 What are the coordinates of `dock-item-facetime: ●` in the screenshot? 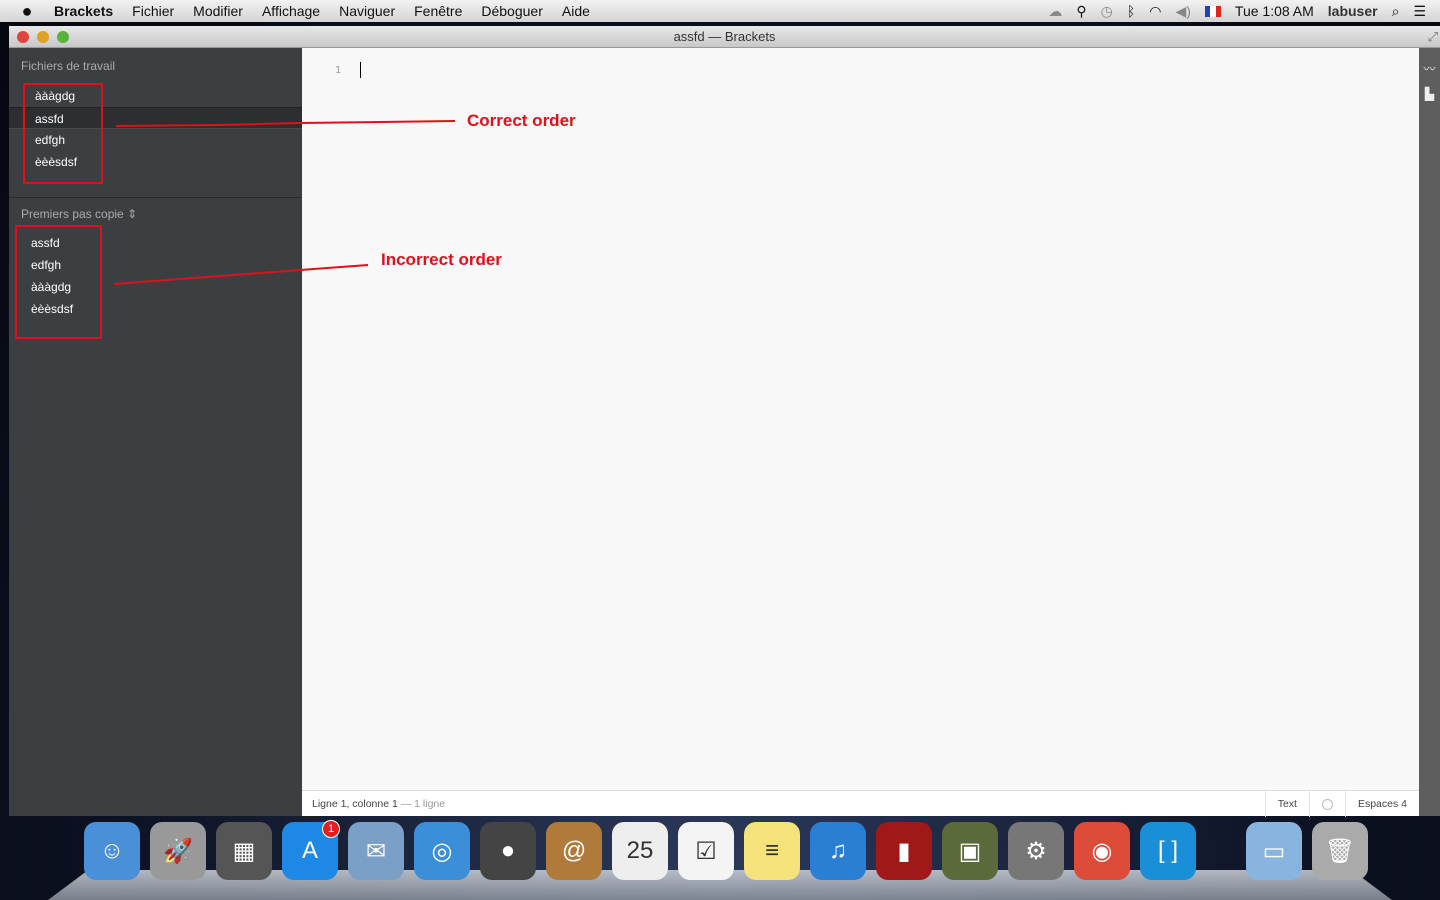 It's located at (508, 851).